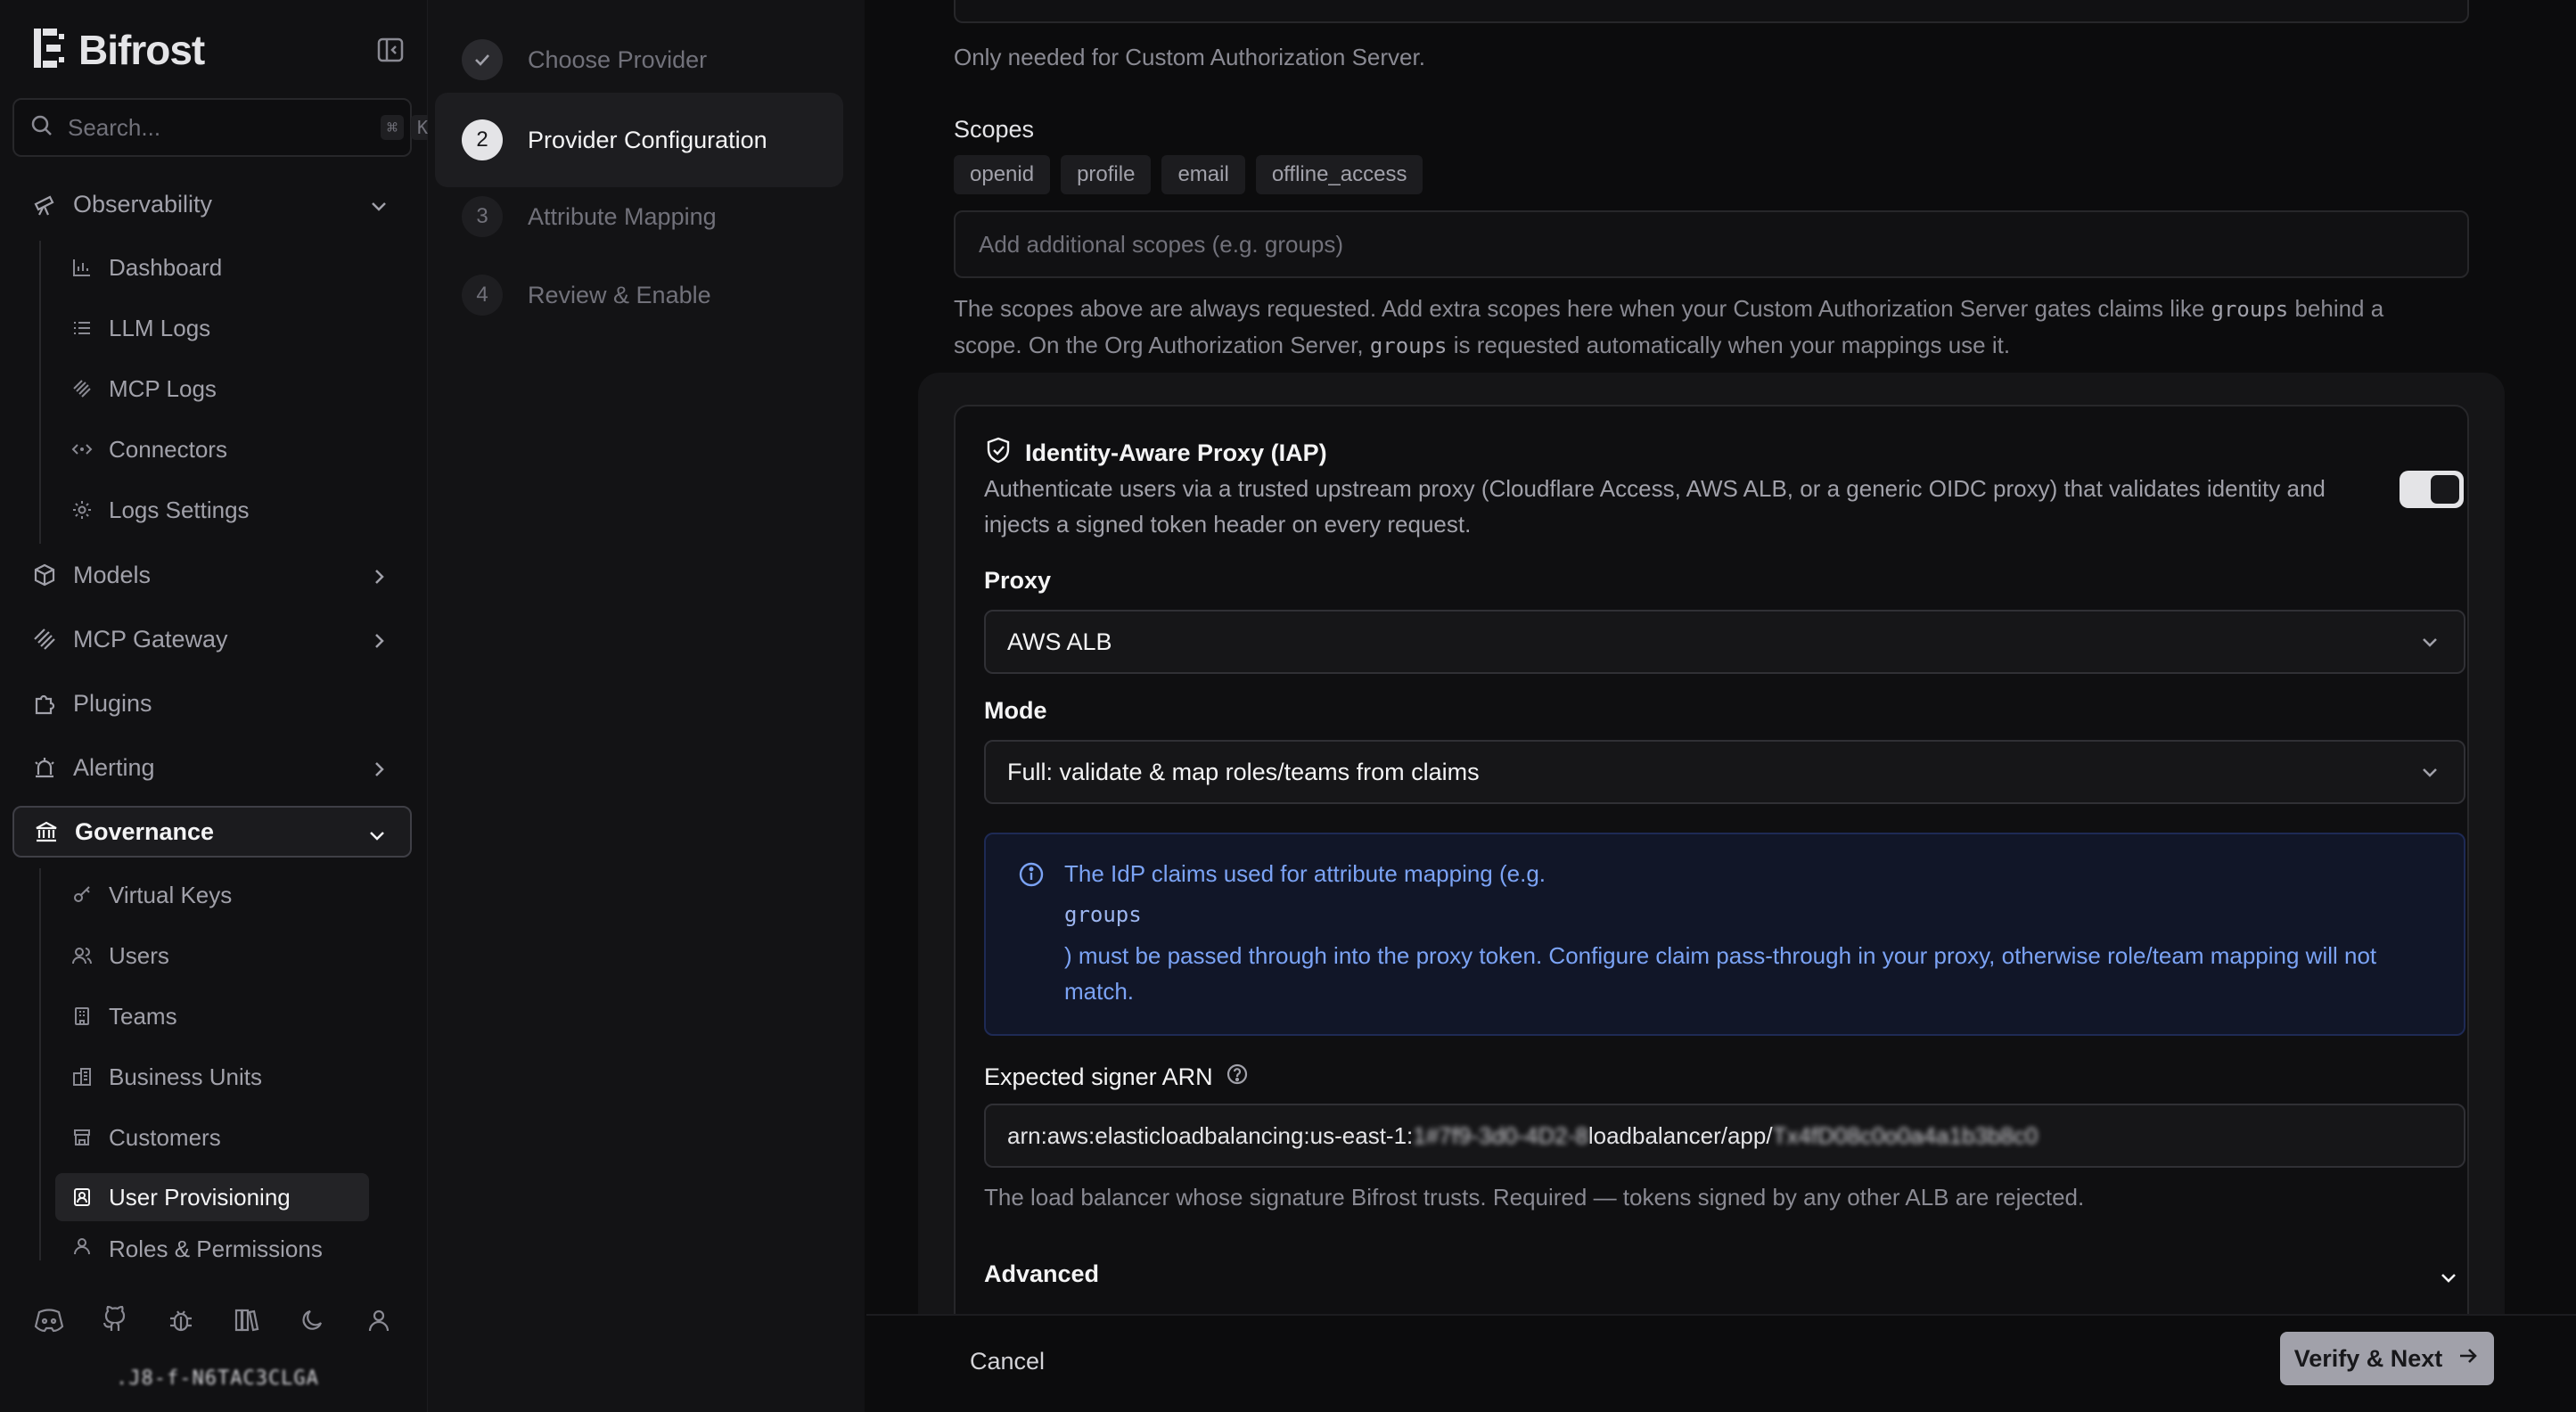 The image size is (2576, 1412). I want to click on sidebar-item-mcp-logs: MCP Logs, so click(212, 388).